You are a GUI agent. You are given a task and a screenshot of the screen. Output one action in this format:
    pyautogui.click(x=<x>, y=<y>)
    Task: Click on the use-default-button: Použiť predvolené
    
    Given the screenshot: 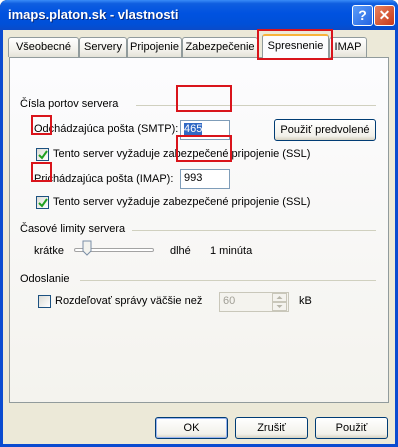 What is the action you would take?
    pyautogui.click(x=325, y=130)
    